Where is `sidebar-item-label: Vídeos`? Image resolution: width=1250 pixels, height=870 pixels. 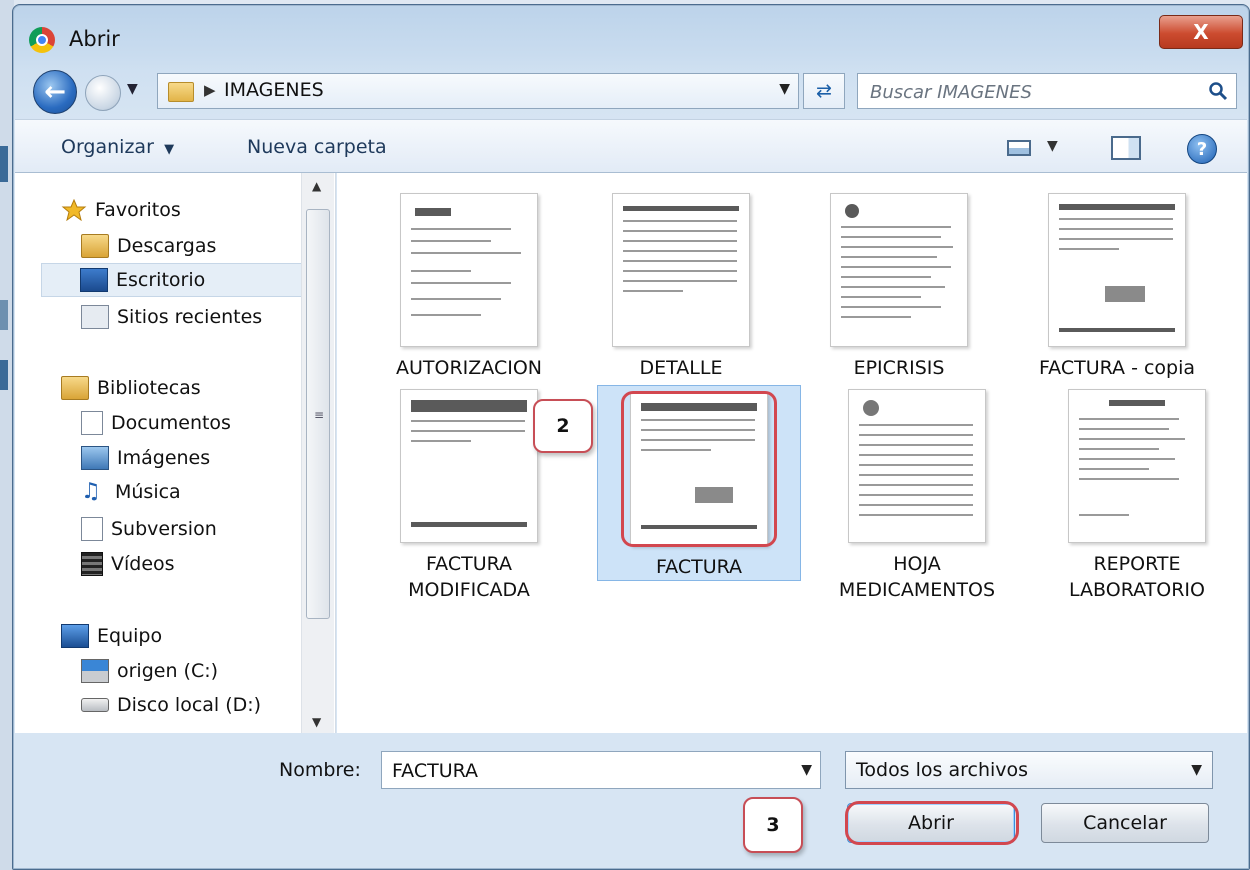 sidebar-item-label: Vídeos is located at coordinates (143, 564).